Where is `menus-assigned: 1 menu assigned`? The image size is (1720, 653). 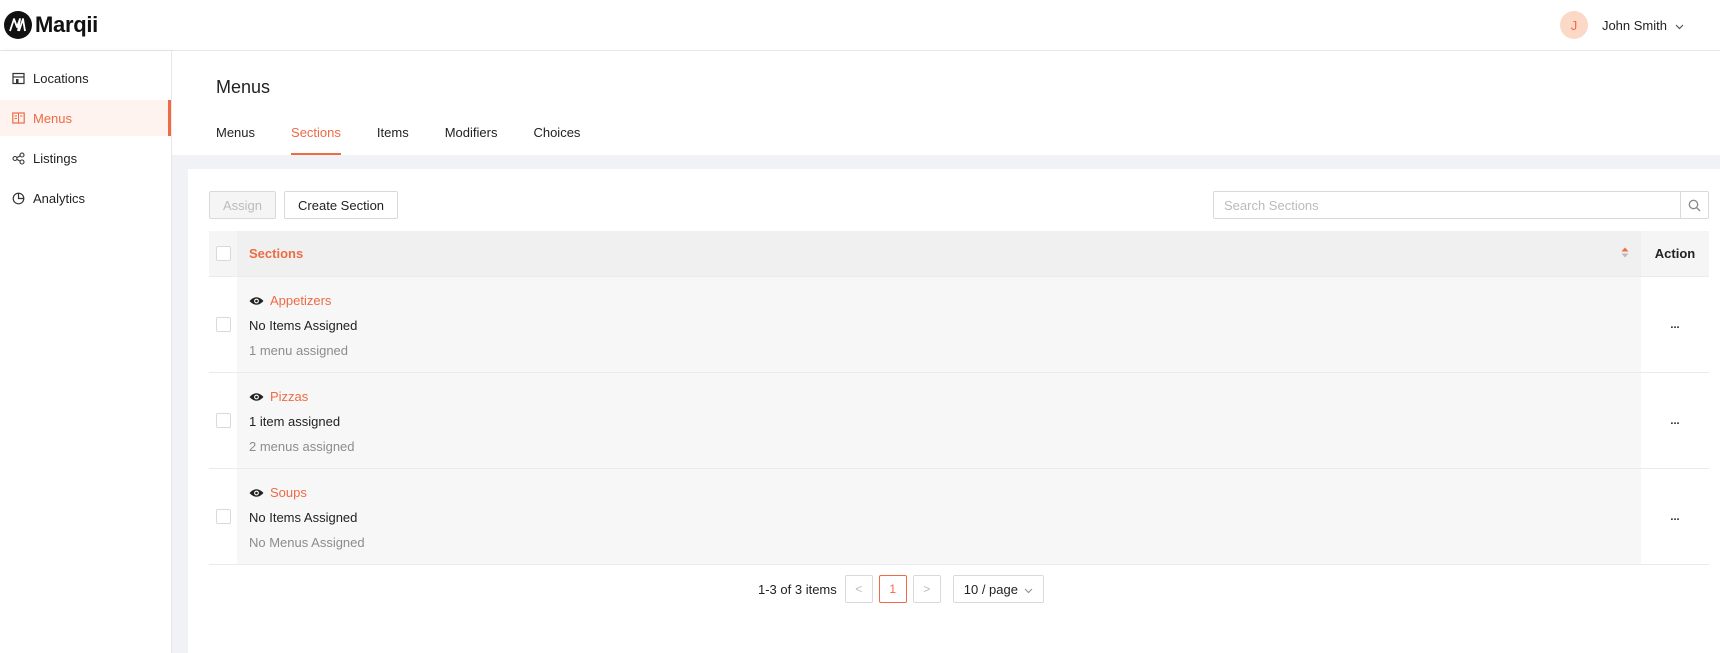 menus-assigned: 1 menu assigned is located at coordinates (299, 350).